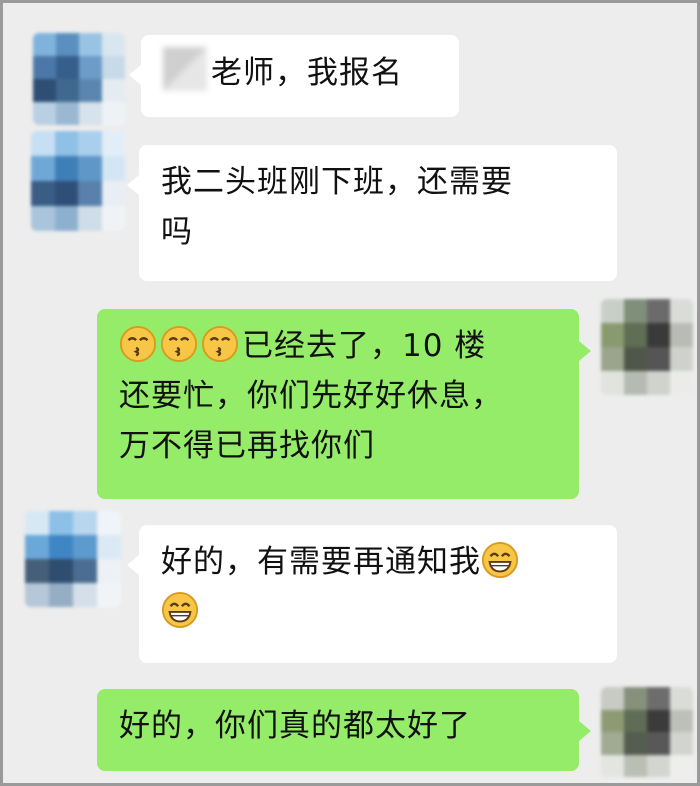 Image resolution: width=700 pixels, height=786 pixels. What do you see at coordinates (311, 396) in the screenshot?
I see `message-text-line: 还要忙，你们先好好休息，` at bounding box center [311, 396].